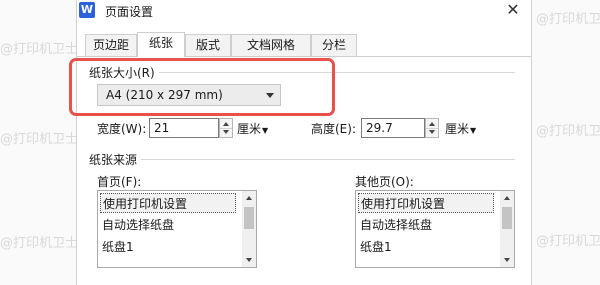 This screenshot has height=285, width=600. I want to click on paper-size-group-label: 纸张大小(R), so click(124, 72).